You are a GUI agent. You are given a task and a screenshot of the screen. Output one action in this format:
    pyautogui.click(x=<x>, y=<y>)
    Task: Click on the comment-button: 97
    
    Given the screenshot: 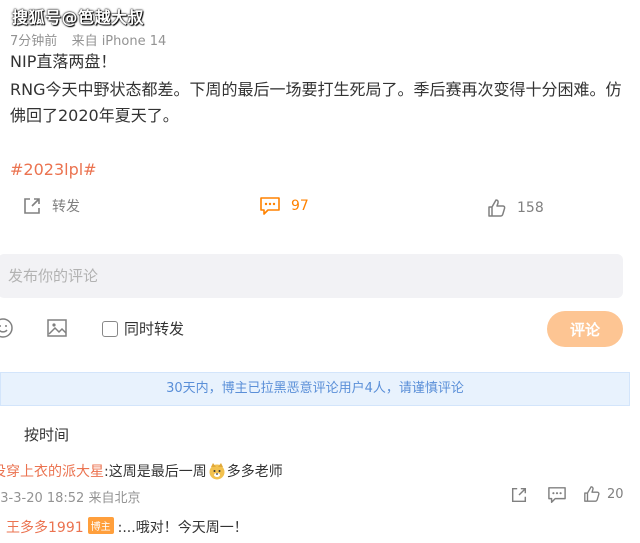 What is the action you would take?
    pyautogui.click(x=284, y=206)
    